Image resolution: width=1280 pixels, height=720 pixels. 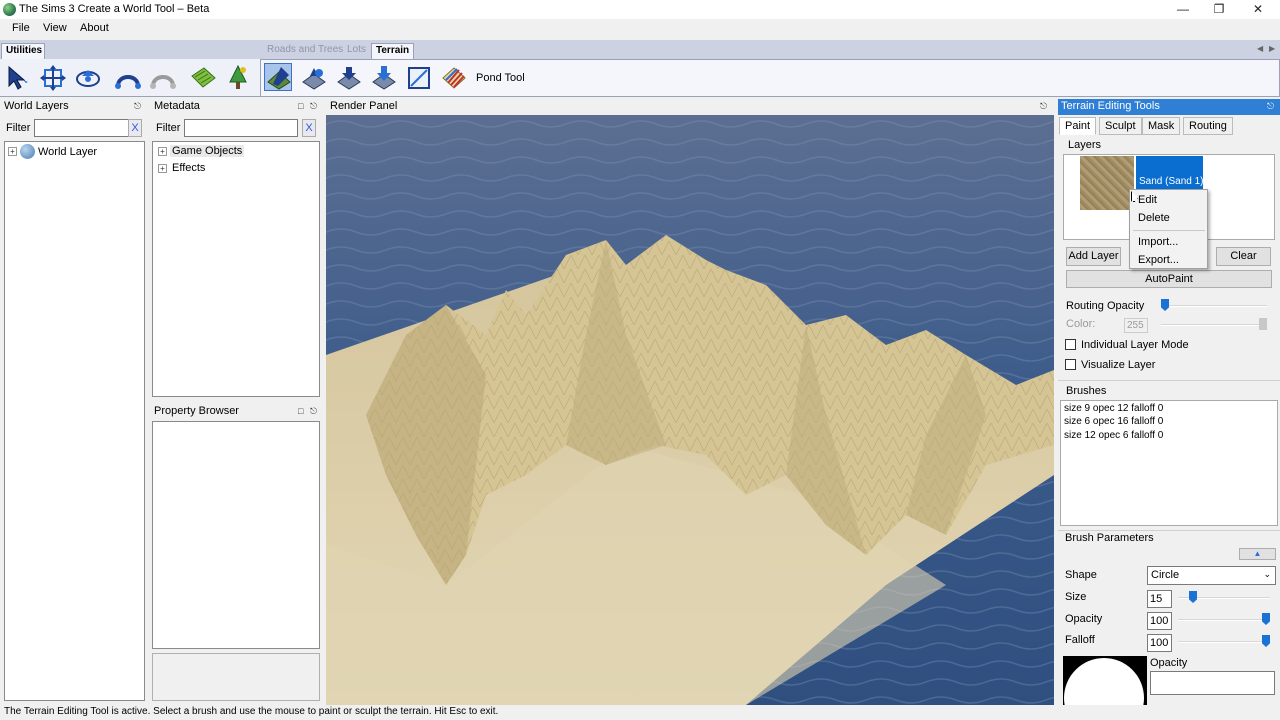 I want to click on globe-icon, so click(x=27, y=151).